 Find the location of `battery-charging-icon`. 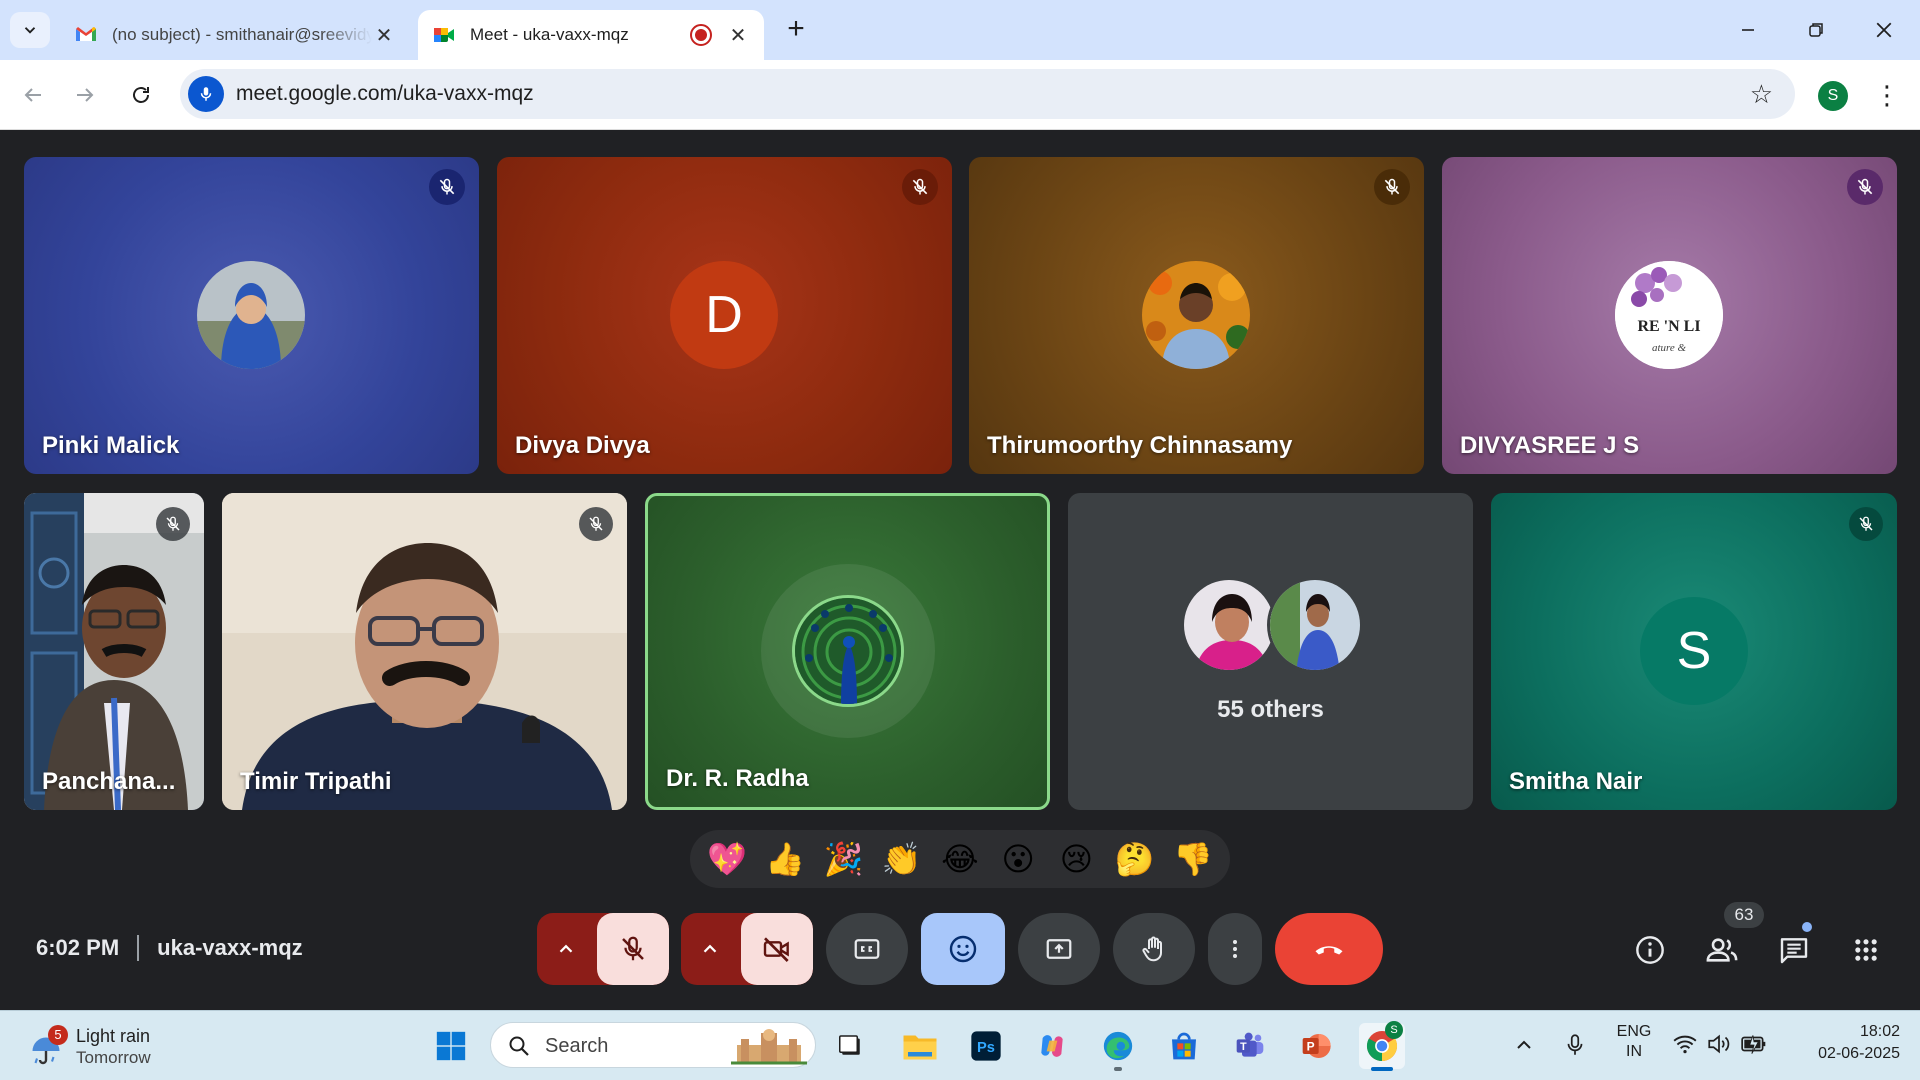

battery-charging-icon is located at coordinates (1753, 1044).